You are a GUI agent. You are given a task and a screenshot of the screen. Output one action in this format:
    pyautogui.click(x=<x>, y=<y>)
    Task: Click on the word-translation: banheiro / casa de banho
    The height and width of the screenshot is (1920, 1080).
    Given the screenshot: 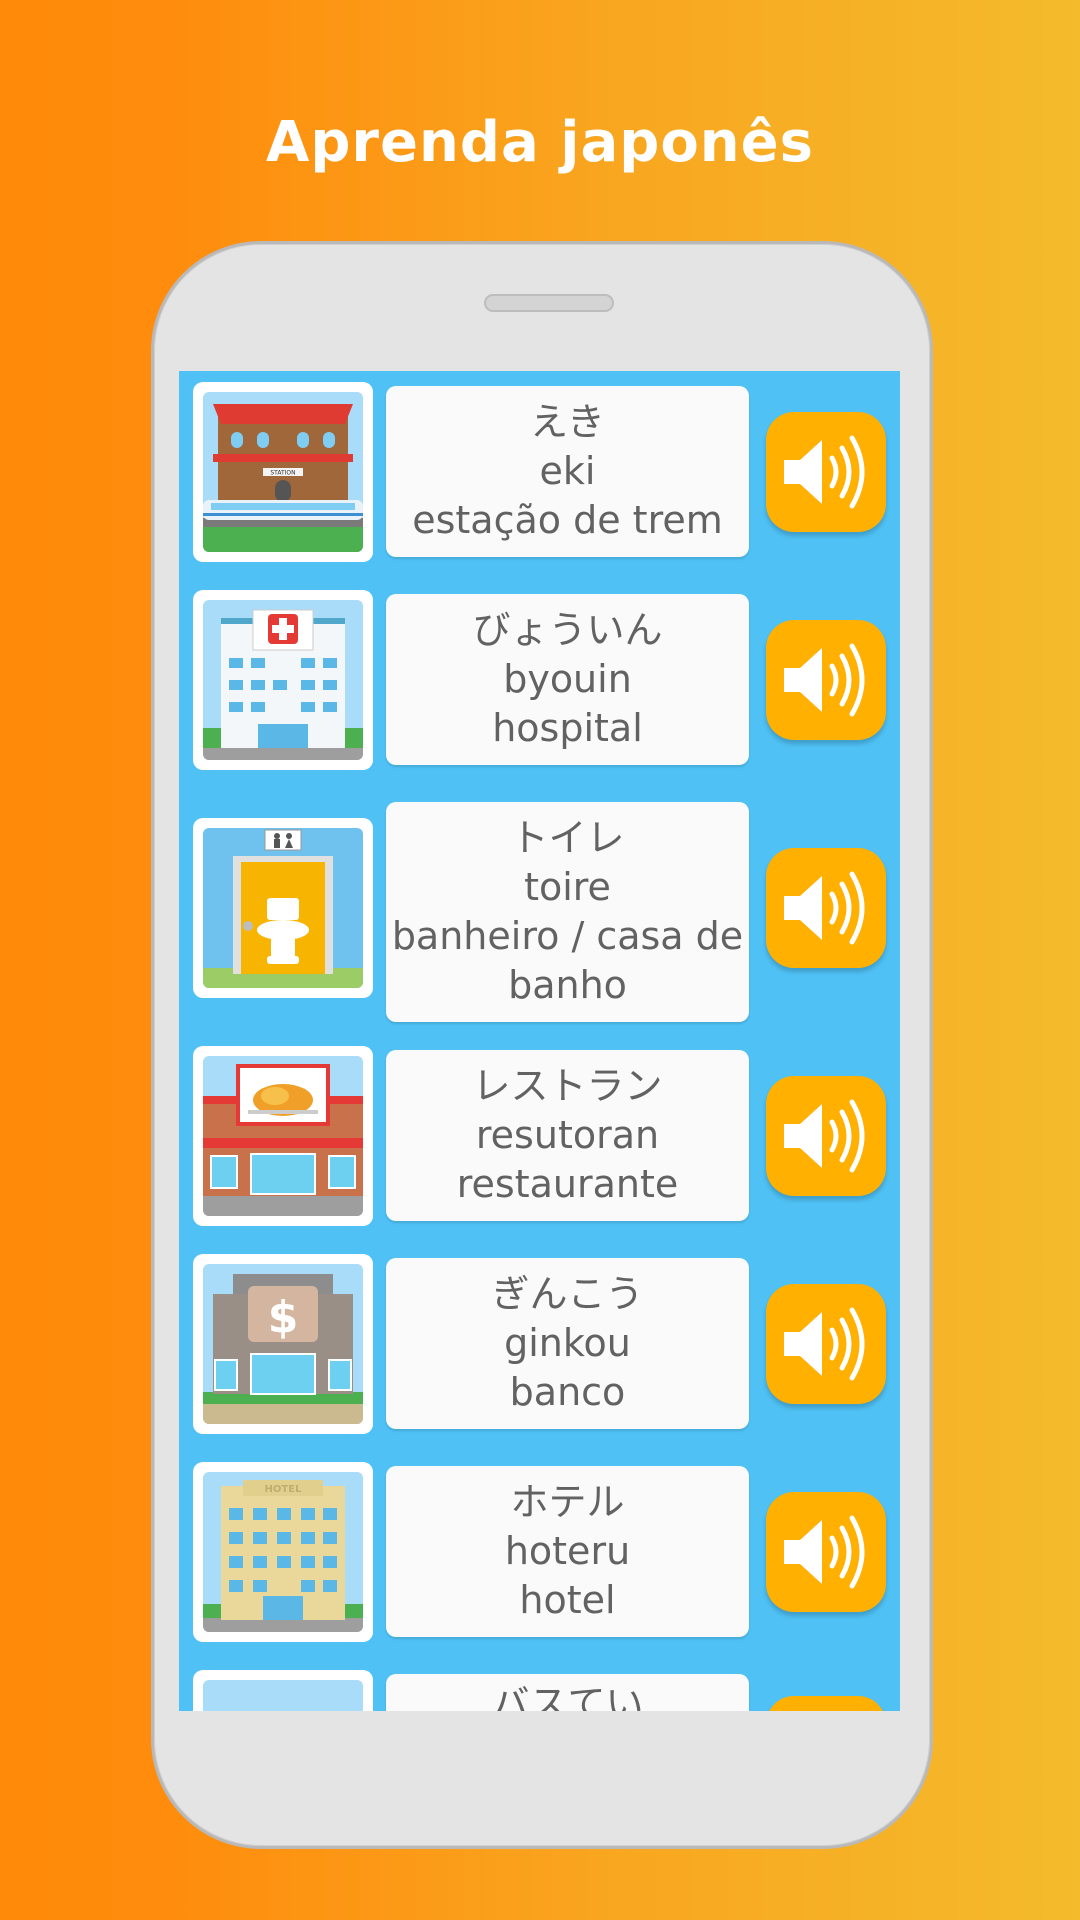 What is the action you would take?
    pyautogui.click(x=567, y=960)
    